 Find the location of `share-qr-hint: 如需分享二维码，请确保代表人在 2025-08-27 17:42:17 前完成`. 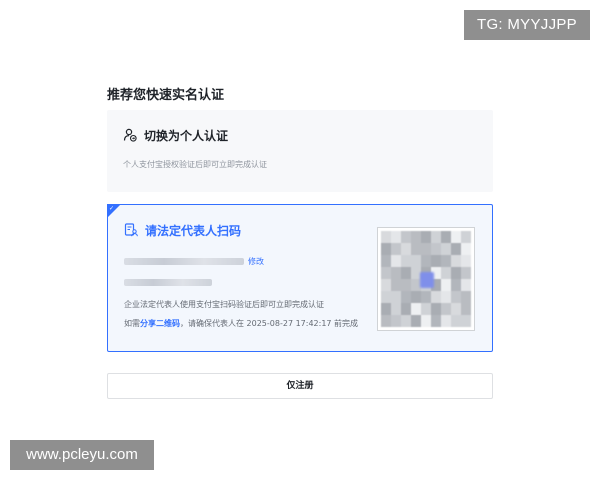

share-qr-hint: 如需分享二维码，请确保代表人在 2025-08-27 17:42:17 前完成 is located at coordinates (241, 323).